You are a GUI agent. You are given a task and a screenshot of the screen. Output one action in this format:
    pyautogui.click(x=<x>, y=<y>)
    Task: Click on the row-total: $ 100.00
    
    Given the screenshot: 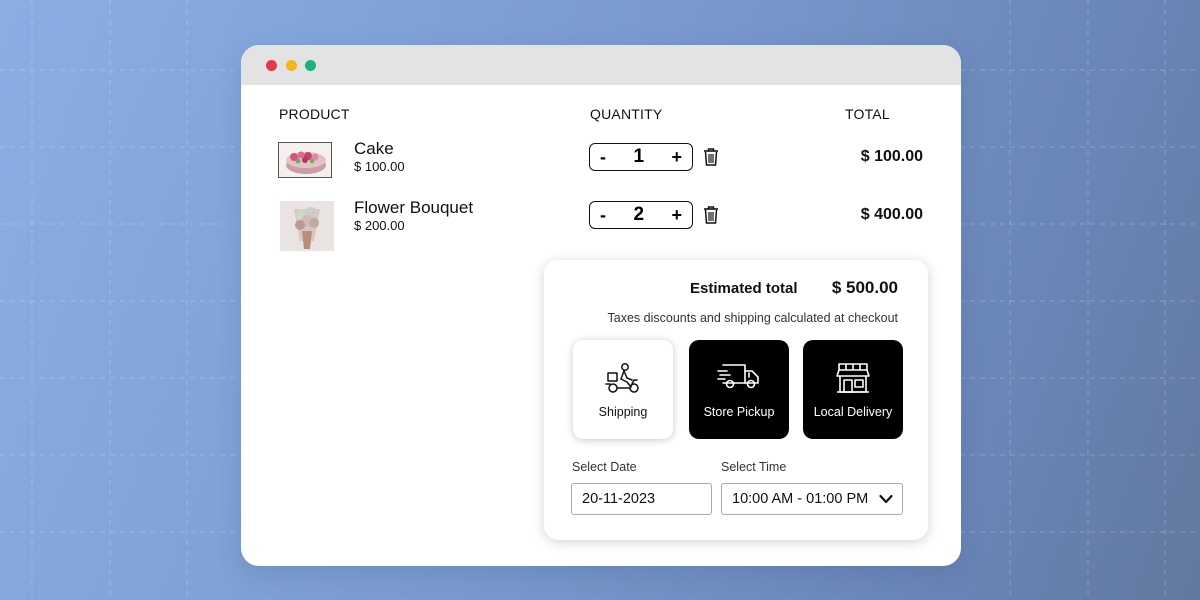 What is the action you would take?
    pyautogui.click(x=891, y=156)
    